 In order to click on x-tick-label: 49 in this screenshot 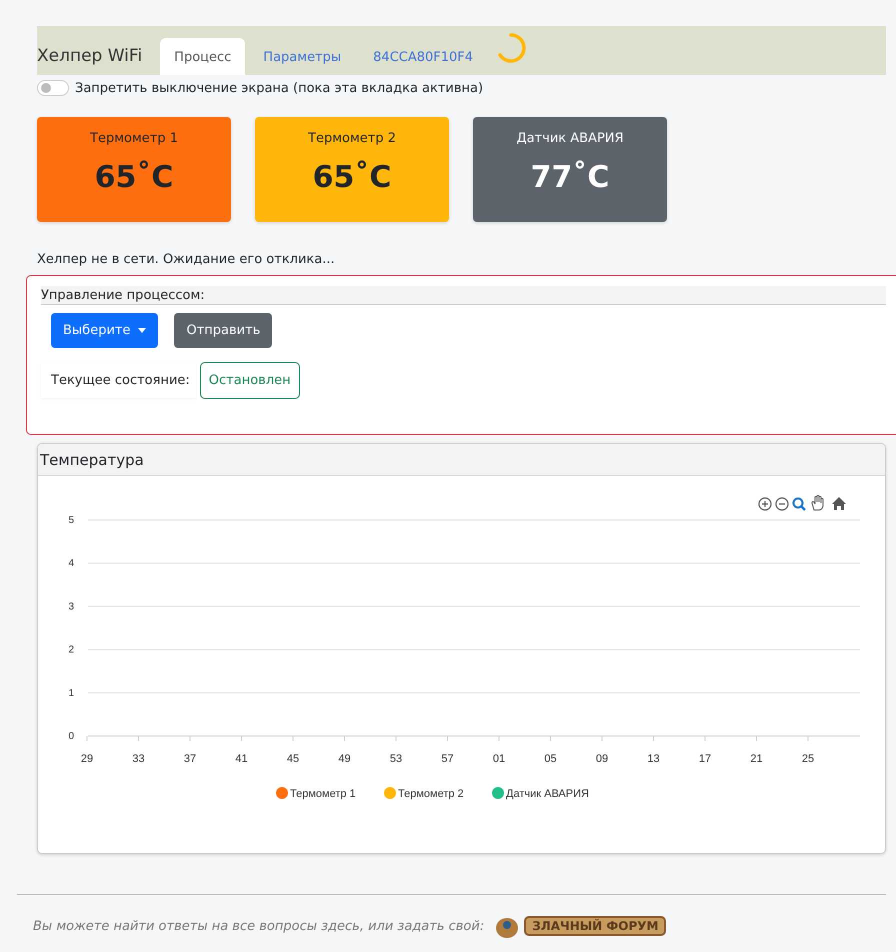, I will do `click(344, 759)`.